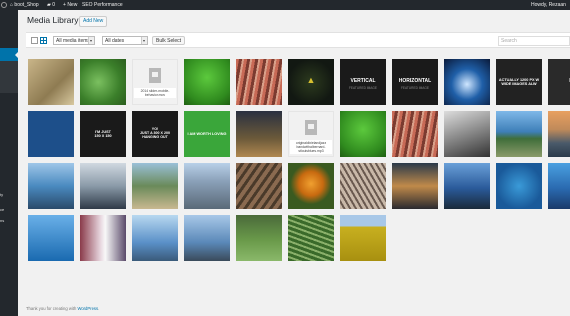 This screenshot has height=316, width=570. I want to click on media-tile-triforce-dark: ▲, so click(311, 82).